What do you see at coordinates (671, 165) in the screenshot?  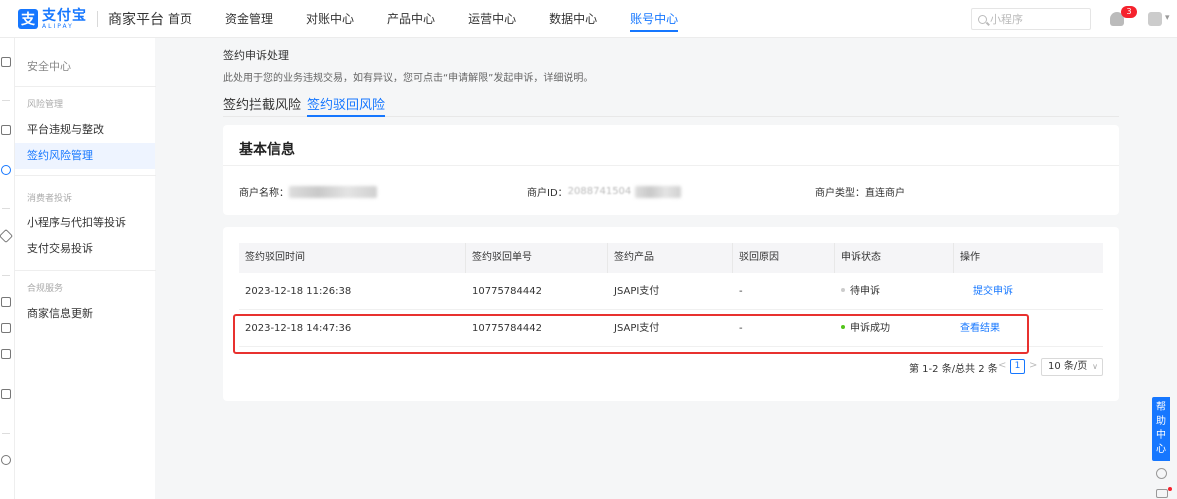 I see `card-divider` at bounding box center [671, 165].